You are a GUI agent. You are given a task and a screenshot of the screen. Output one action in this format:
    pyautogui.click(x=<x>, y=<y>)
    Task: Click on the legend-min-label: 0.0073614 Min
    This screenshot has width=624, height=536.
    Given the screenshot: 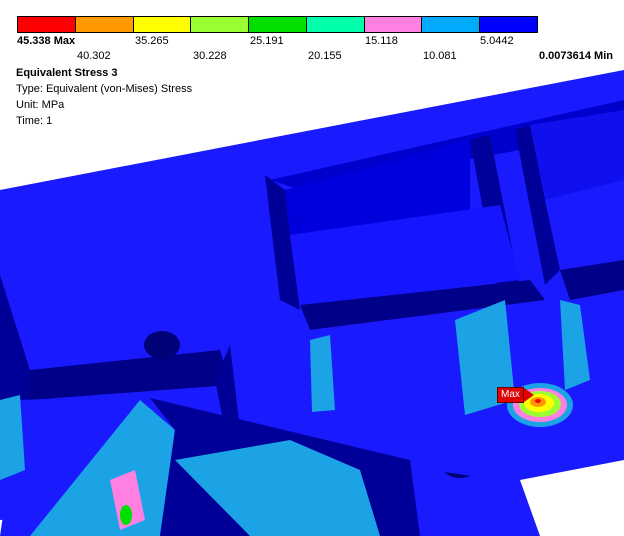 What is the action you would take?
    pyautogui.click(x=576, y=56)
    